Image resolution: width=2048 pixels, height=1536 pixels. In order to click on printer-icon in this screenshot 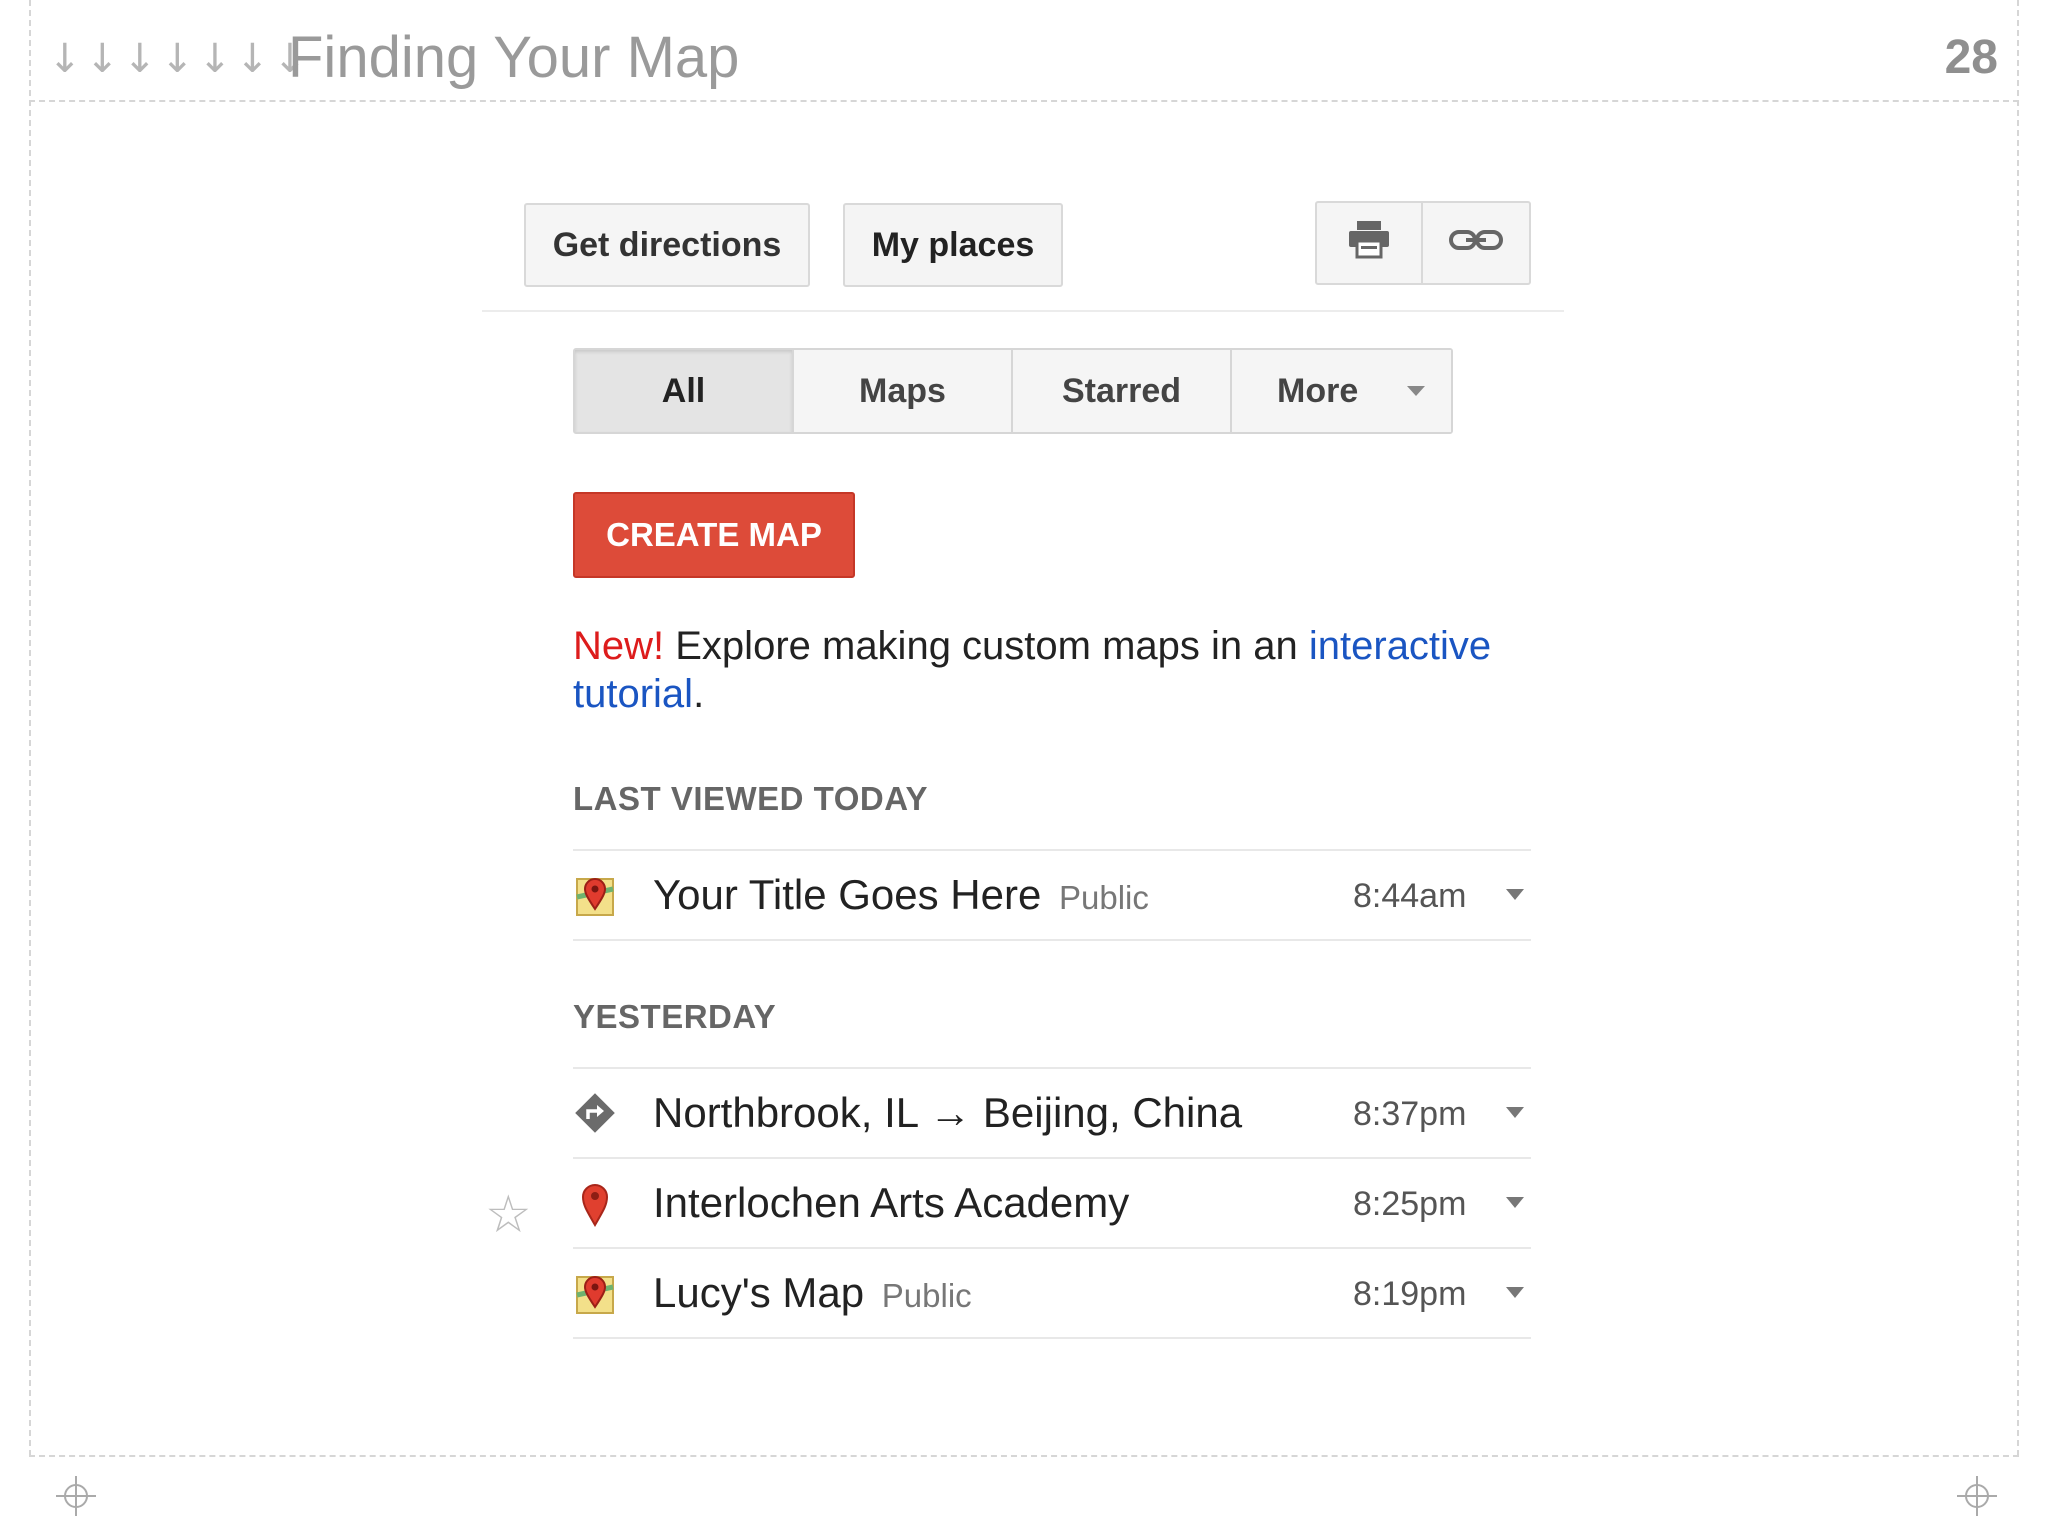, I will do `click(1369, 243)`.